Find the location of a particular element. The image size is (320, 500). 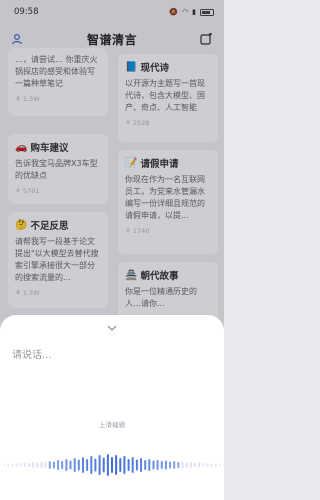

voice-waveform is located at coordinates (112, 465).